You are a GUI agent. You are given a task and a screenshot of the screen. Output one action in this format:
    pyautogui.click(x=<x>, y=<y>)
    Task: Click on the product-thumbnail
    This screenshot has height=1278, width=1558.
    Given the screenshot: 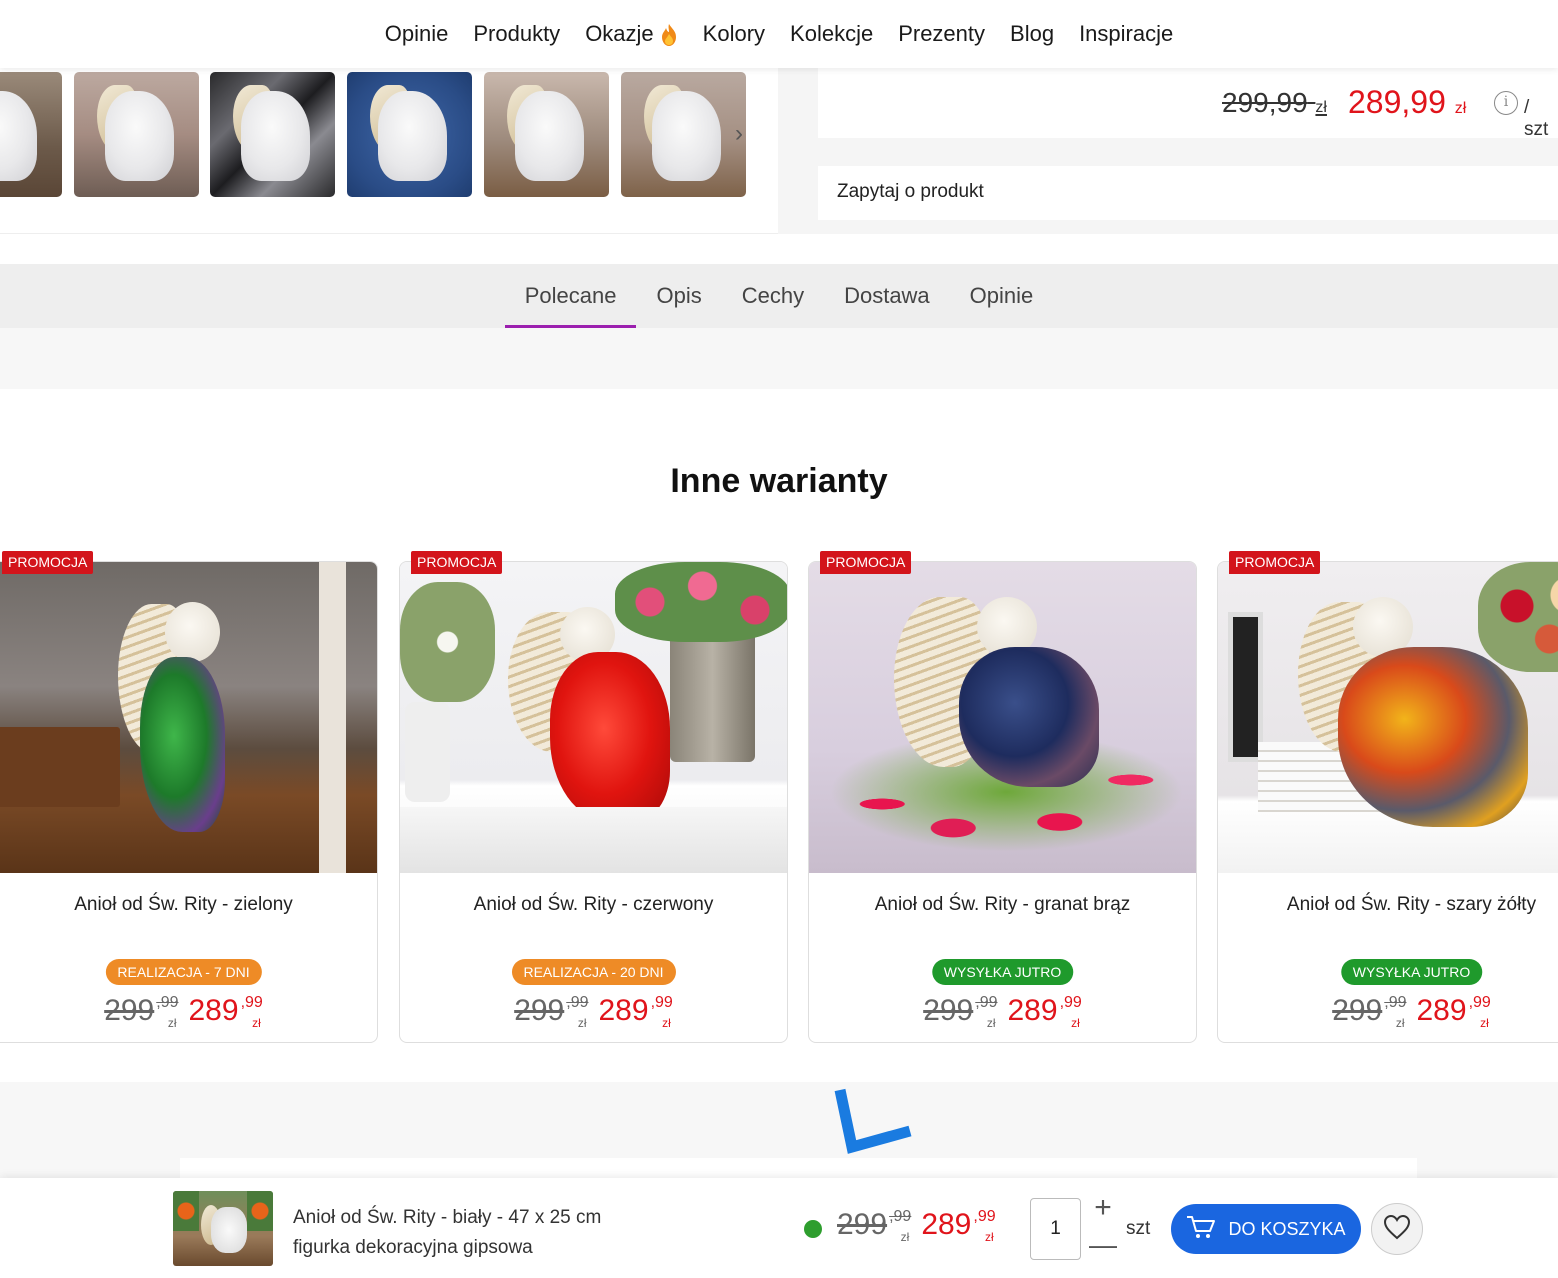 What is the action you would take?
    pyautogui.click(x=223, y=1228)
    